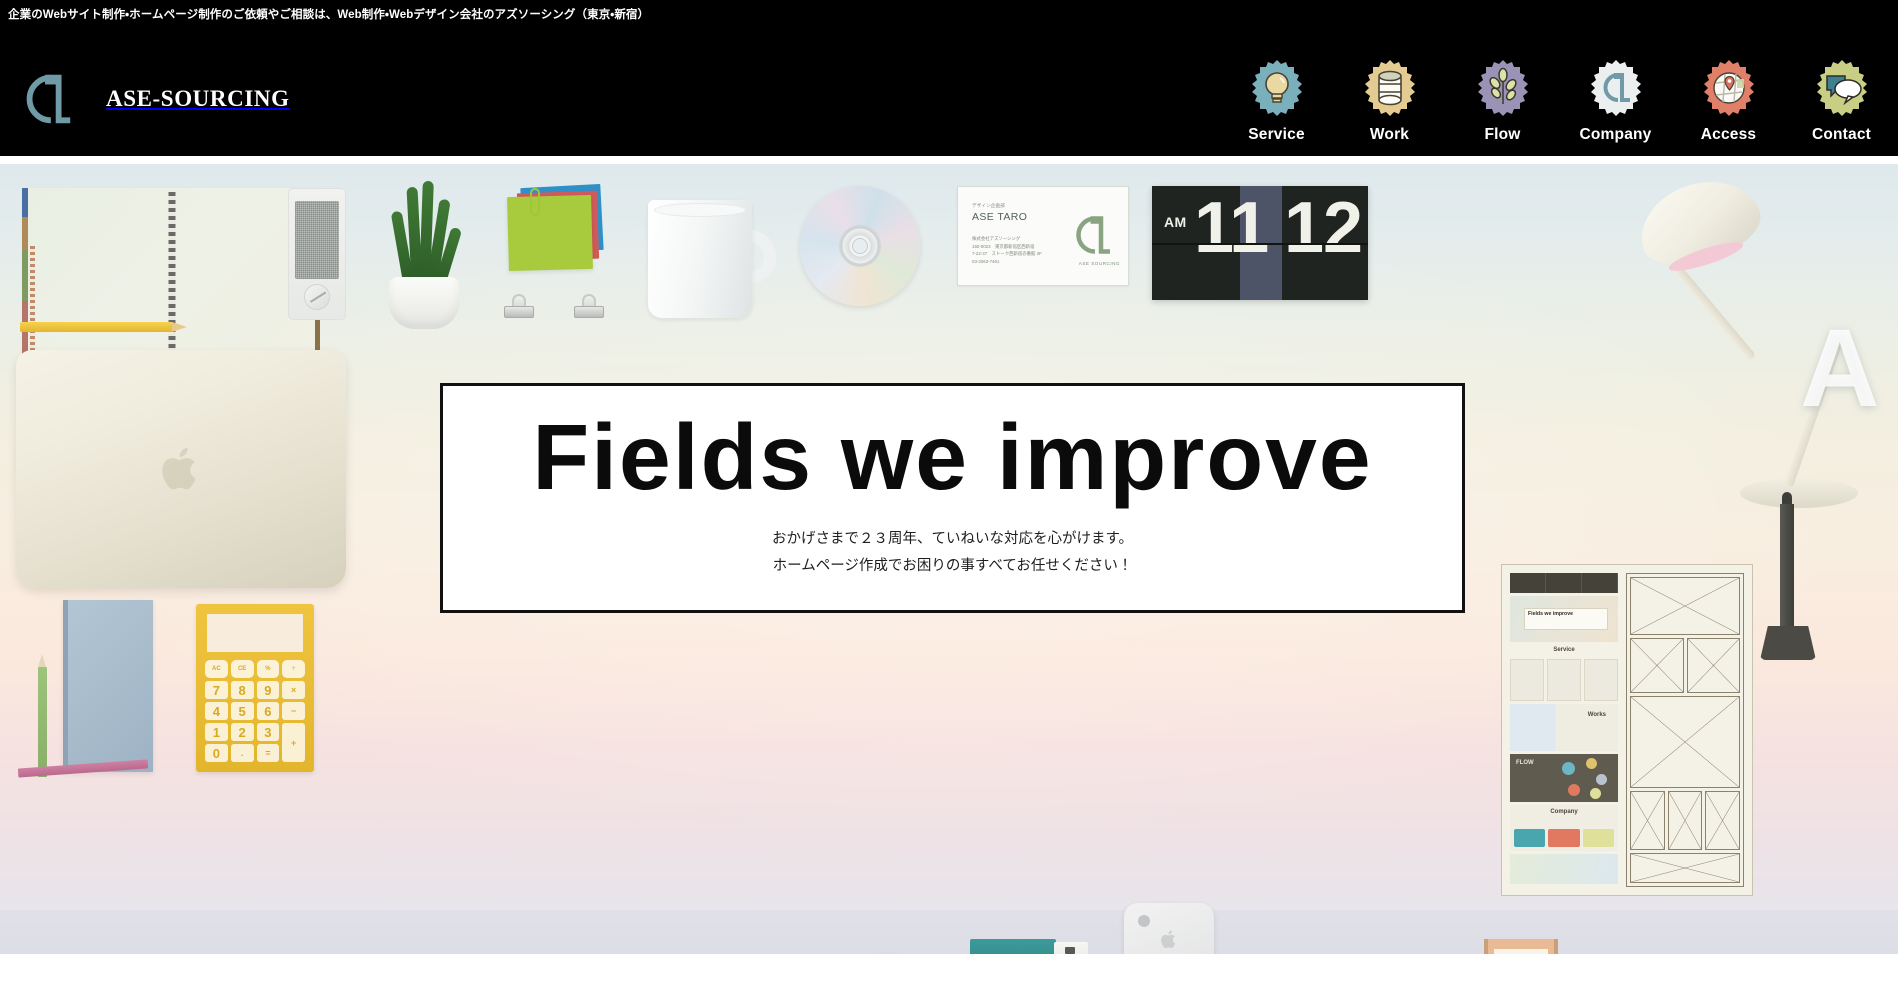 Image resolution: width=1898 pixels, height=986 pixels. I want to click on nav-label-contact: Contact, so click(1841, 134).